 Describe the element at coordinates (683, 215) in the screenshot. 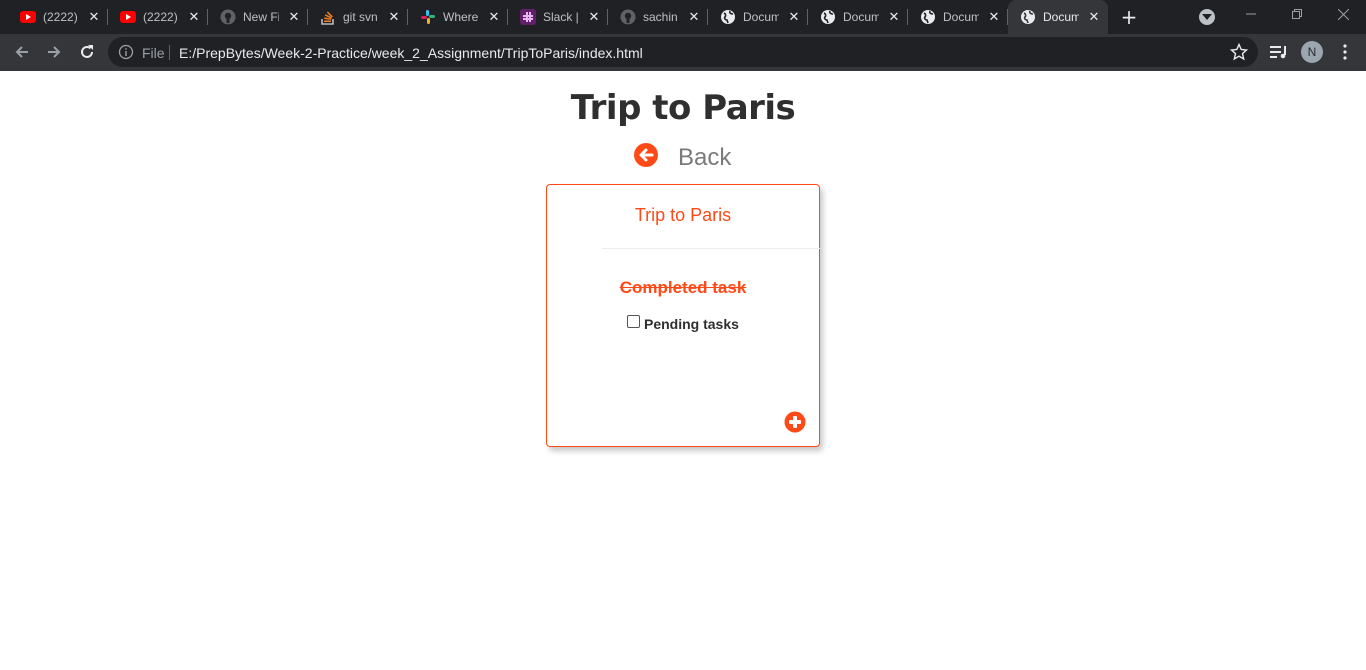

I see `card-title: Trip to Paris` at that location.